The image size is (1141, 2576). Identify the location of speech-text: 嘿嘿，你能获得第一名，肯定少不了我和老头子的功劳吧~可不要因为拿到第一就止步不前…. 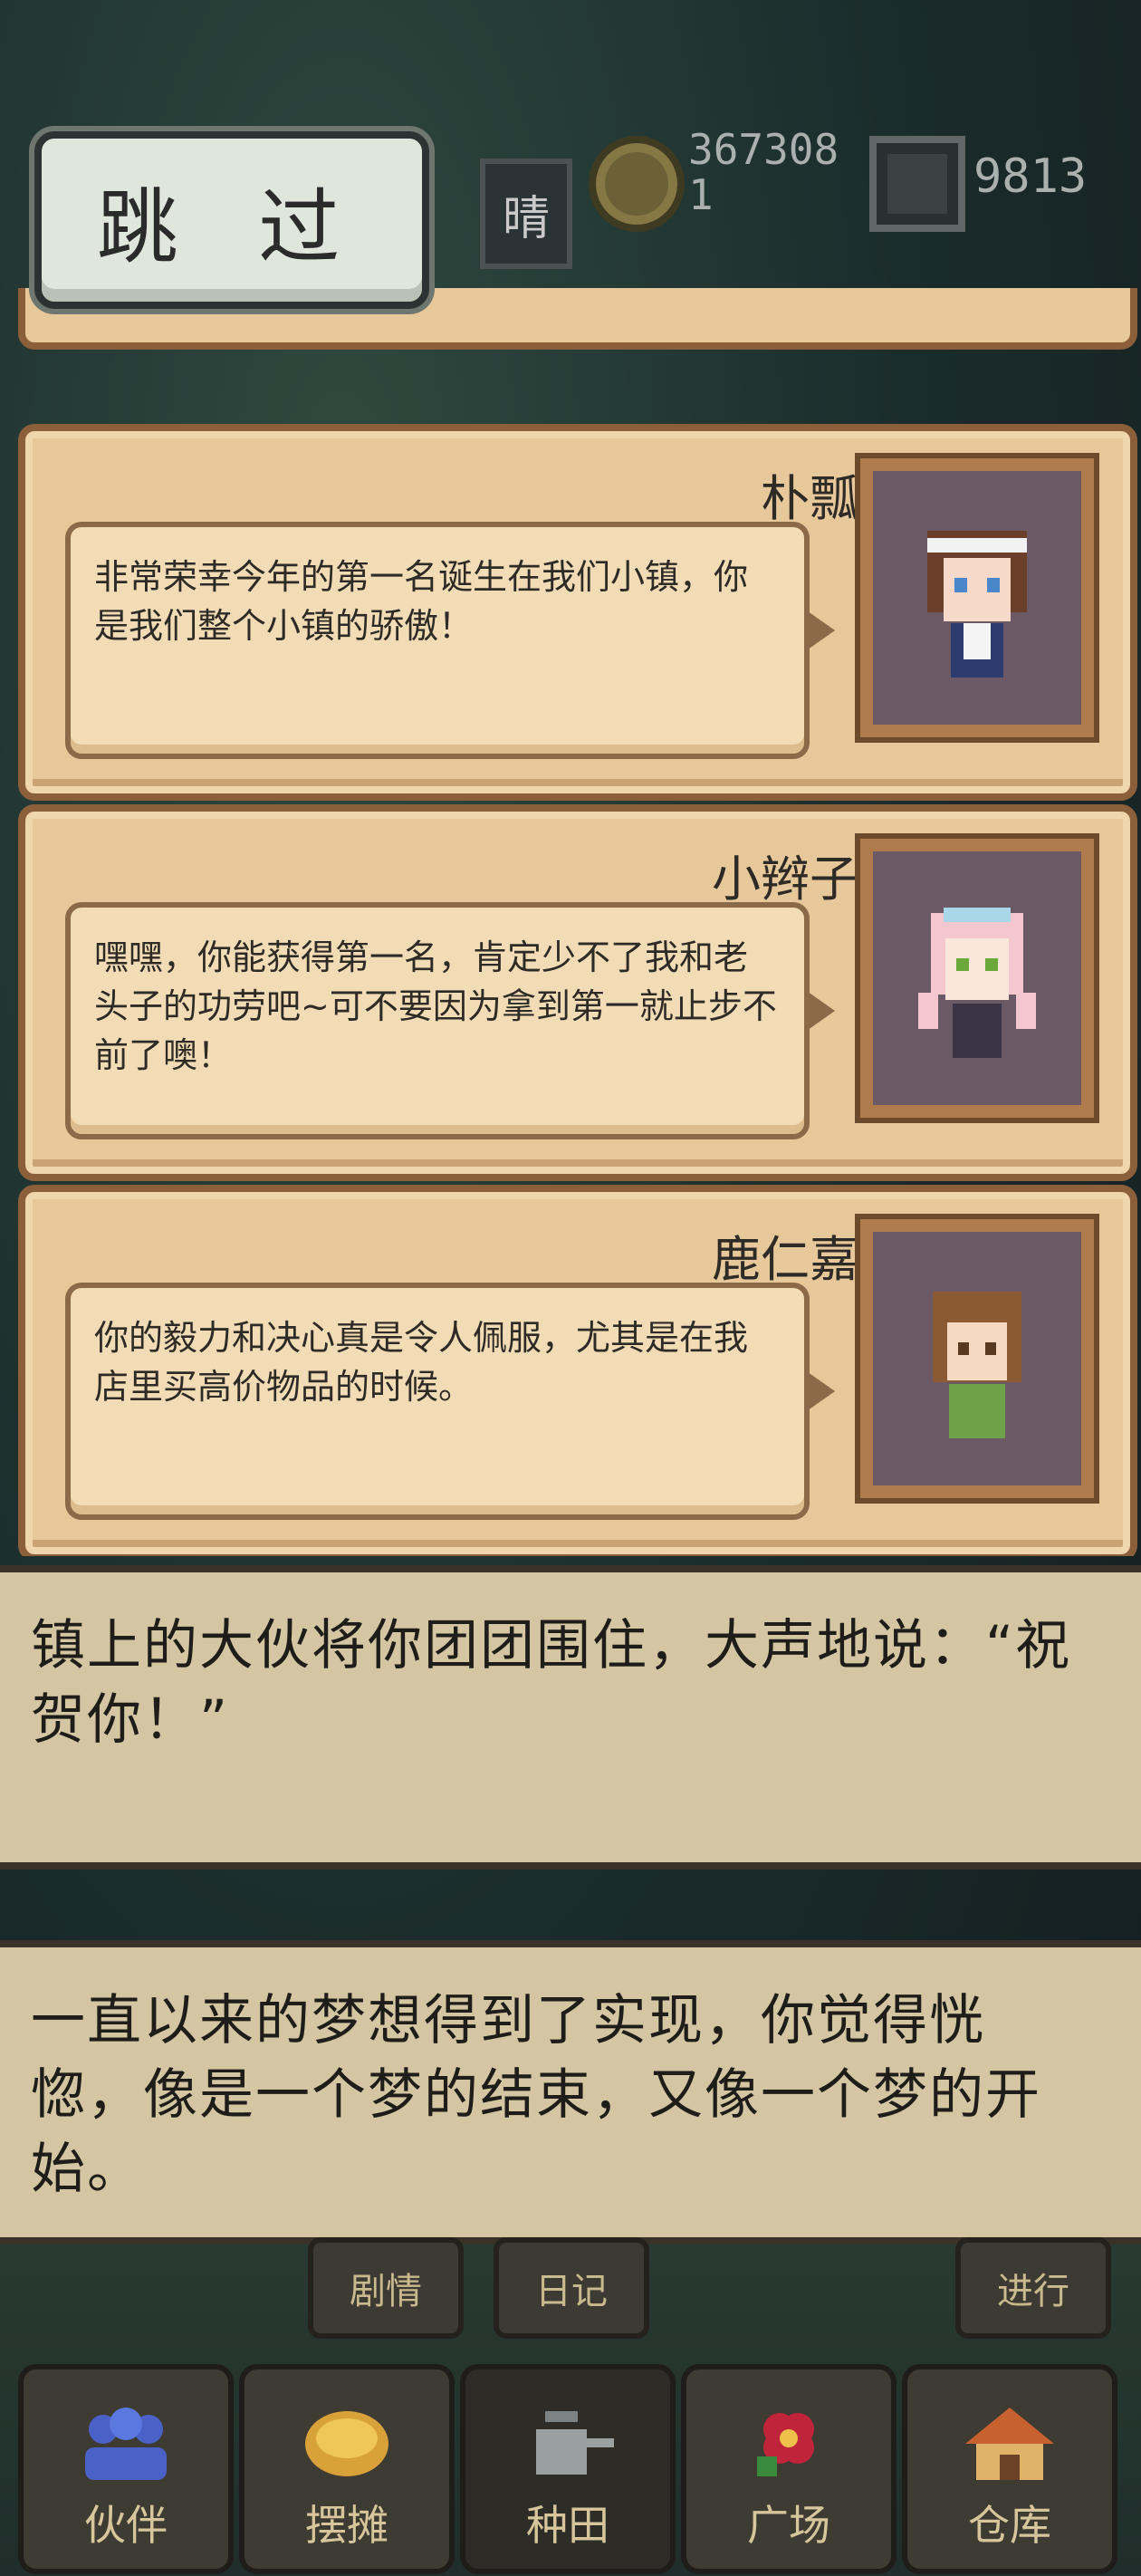
(435, 1006).